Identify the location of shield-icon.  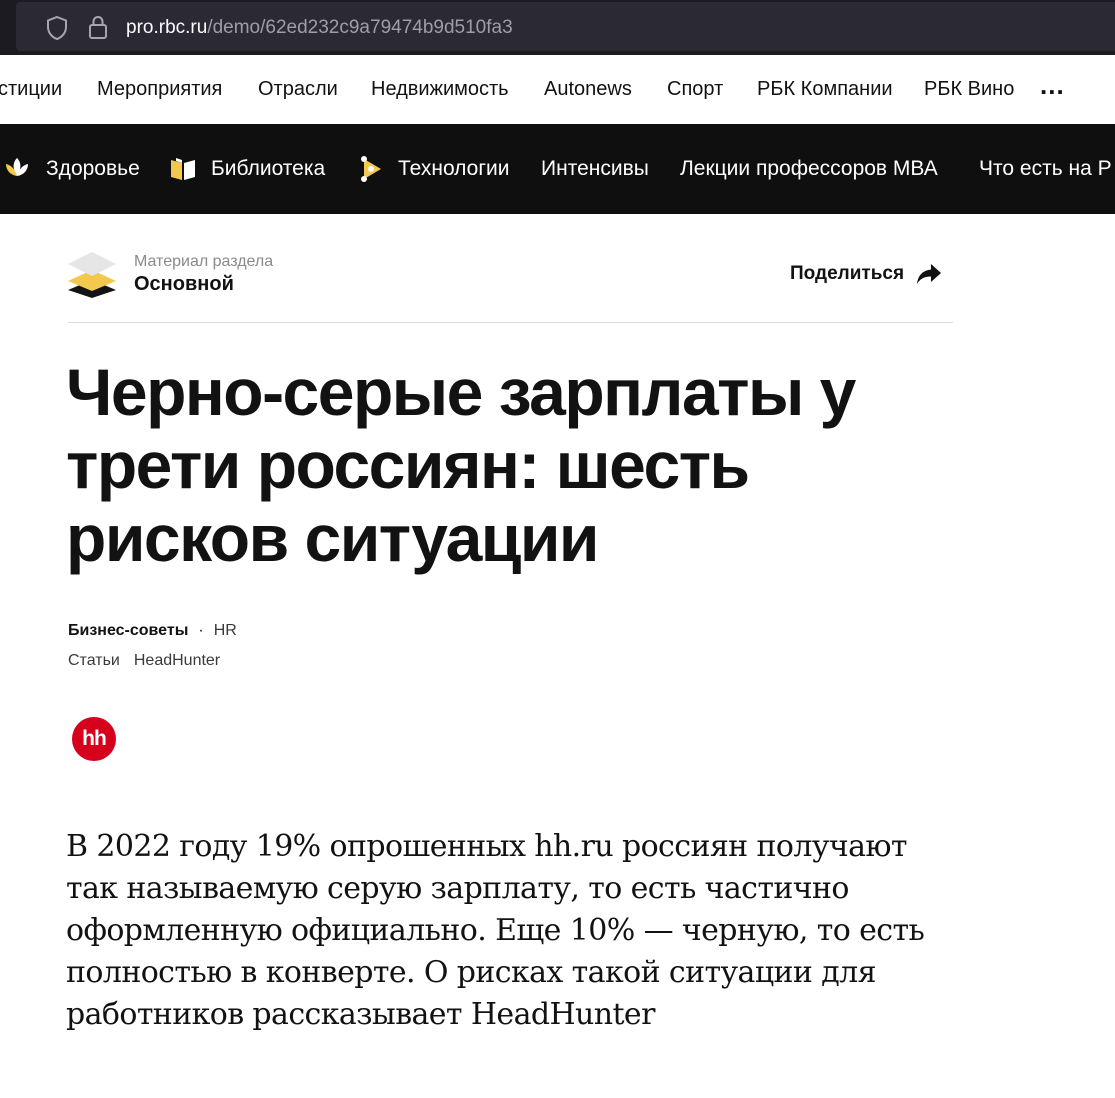
(57, 28).